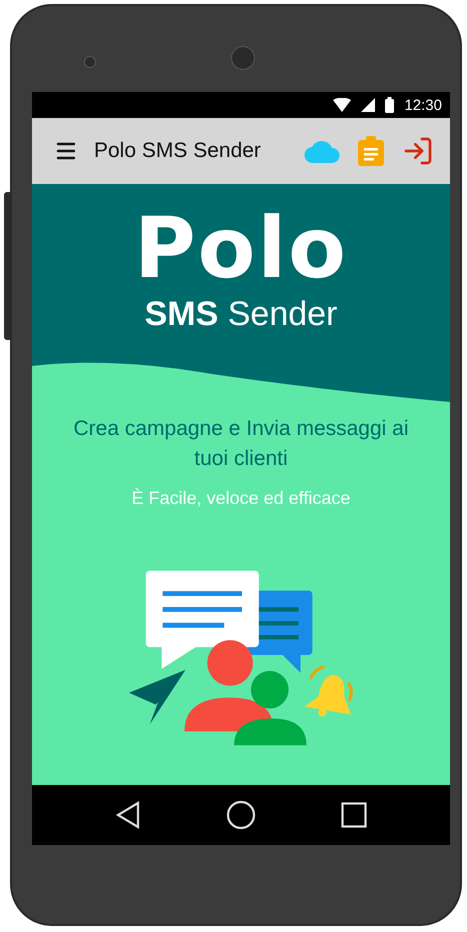 This screenshot has width=467, height=932. I want to click on camera-lens, so click(243, 58).